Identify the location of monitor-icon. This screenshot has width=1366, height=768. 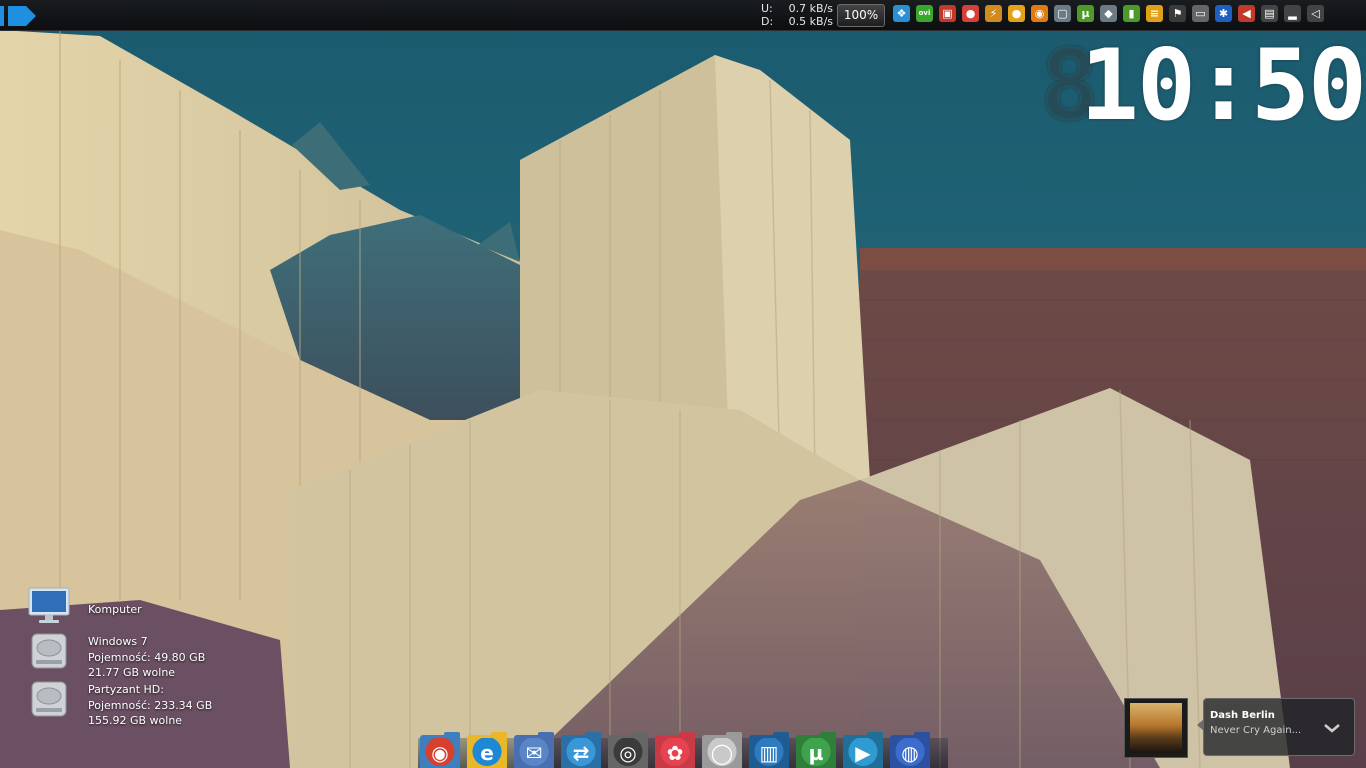
(49, 605).